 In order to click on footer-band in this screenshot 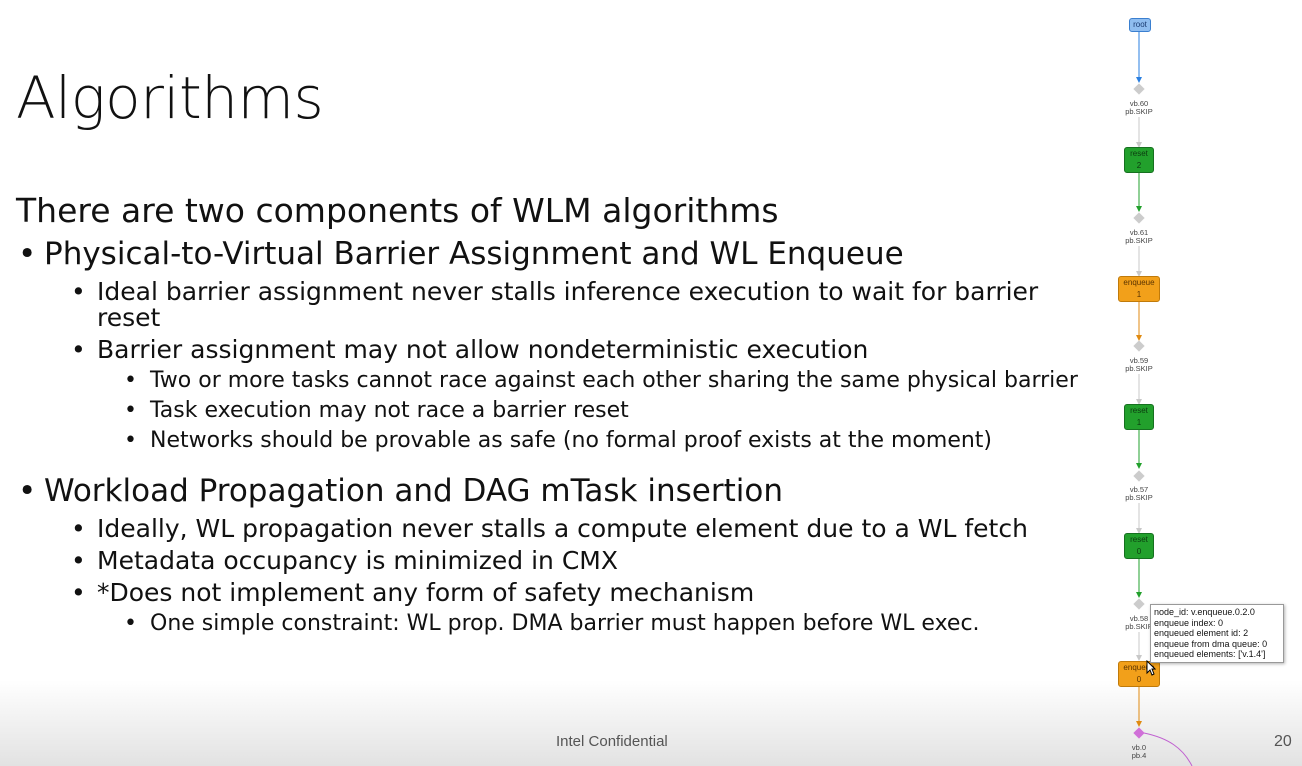, I will do `click(651, 723)`.